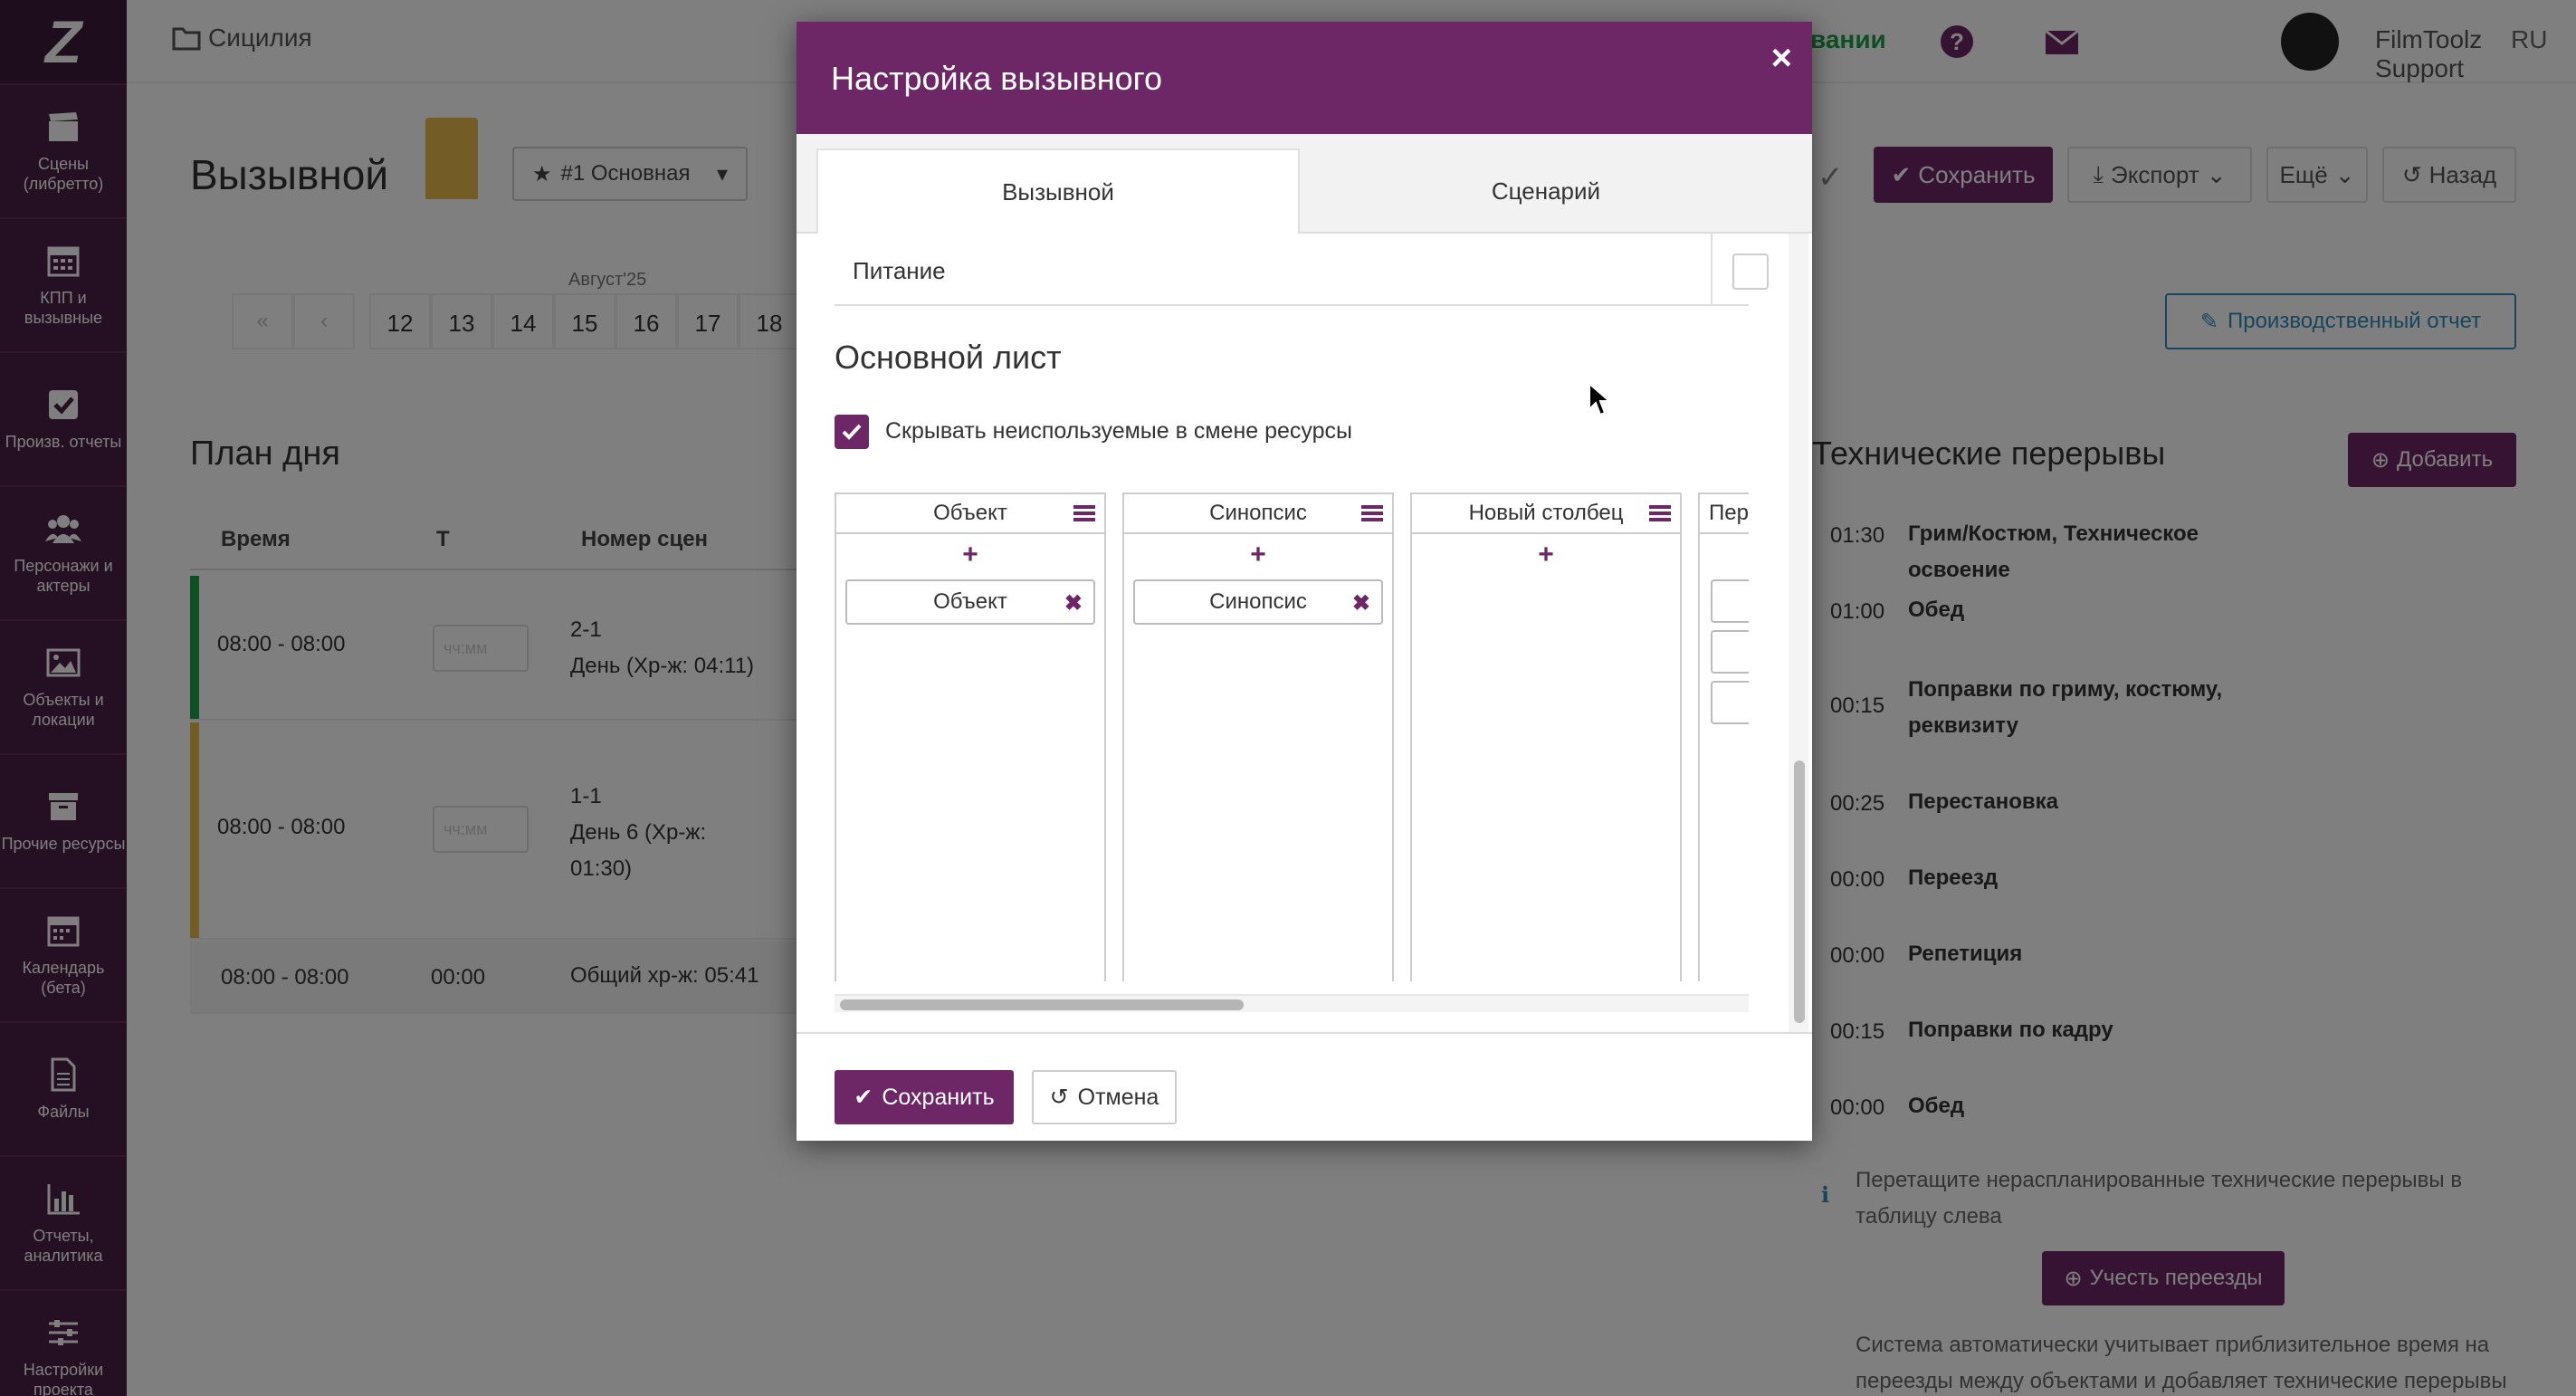 This screenshot has height=1396, width=2576. What do you see at coordinates (899, 270) in the screenshot?
I see `feed-label: Питание` at bounding box center [899, 270].